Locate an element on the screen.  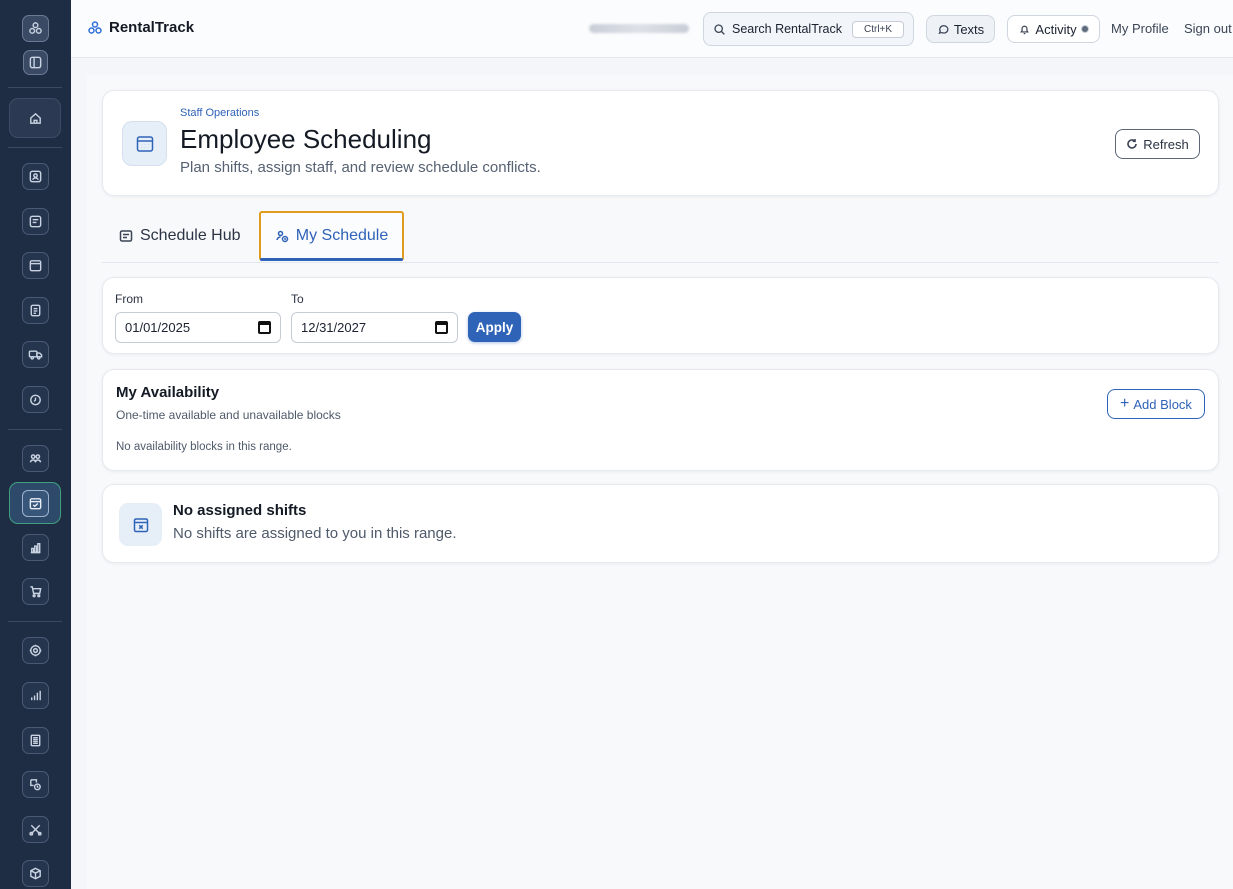
reservations-icon is located at coordinates (35, 221).